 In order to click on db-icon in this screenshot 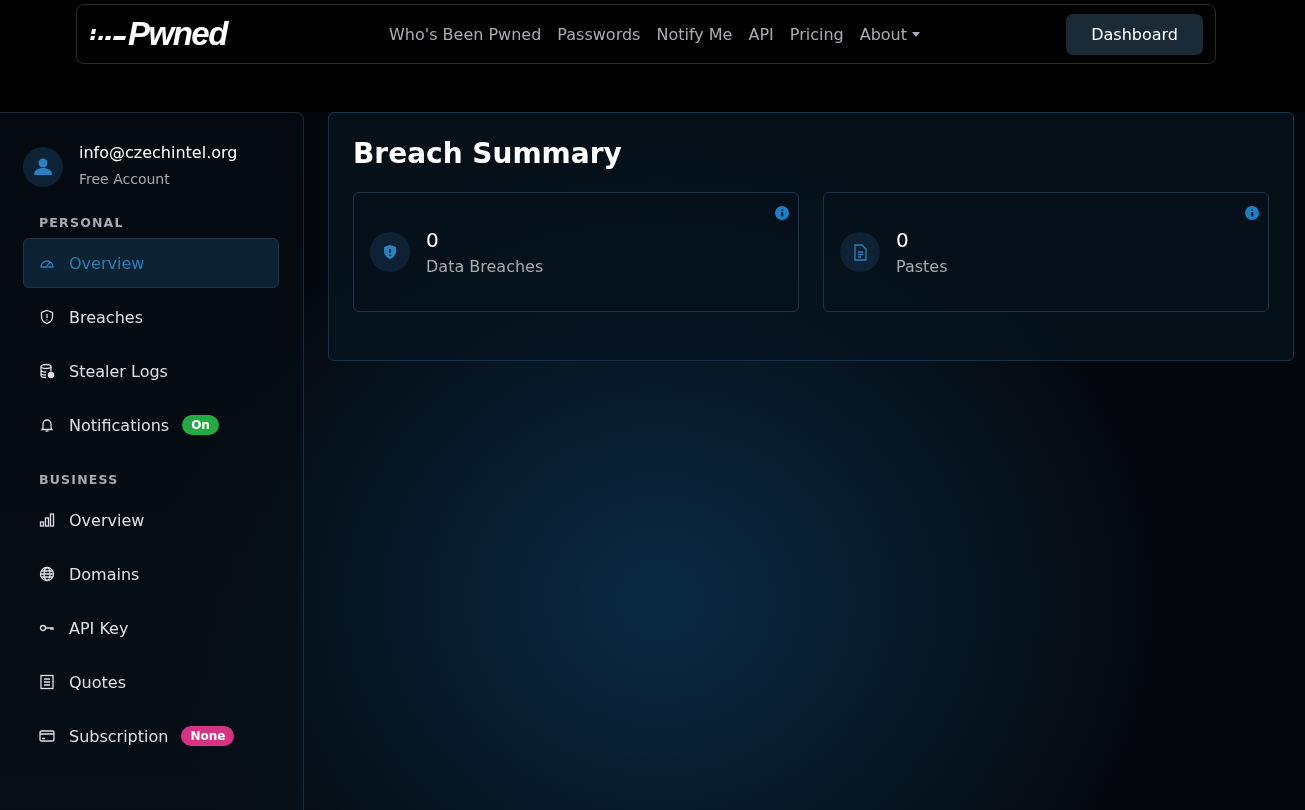, I will do `click(47, 371)`.